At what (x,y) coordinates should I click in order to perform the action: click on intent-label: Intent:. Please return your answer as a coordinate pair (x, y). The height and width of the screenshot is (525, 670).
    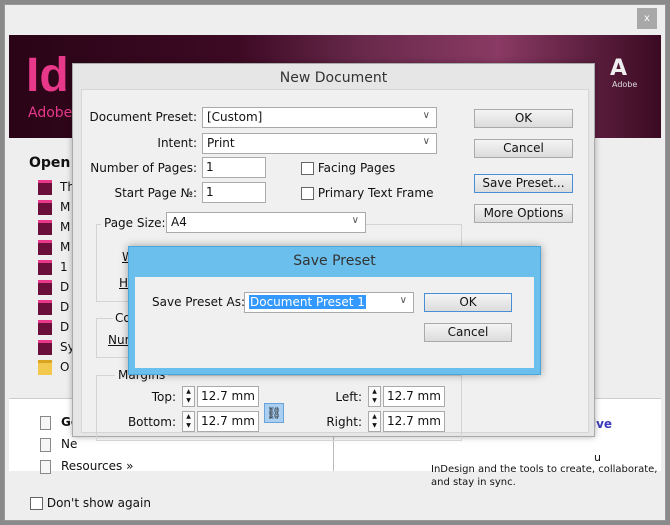
    Looking at the image, I should click on (177, 143).